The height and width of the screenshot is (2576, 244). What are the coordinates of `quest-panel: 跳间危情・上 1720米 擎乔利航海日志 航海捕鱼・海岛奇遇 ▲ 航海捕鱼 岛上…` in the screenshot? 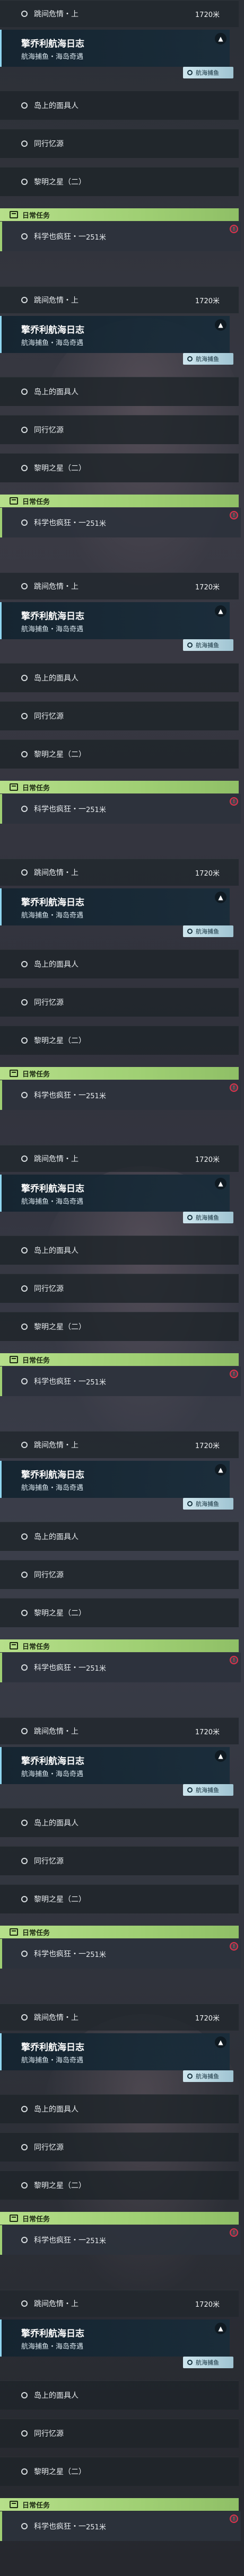 It's located at (122, 1860).